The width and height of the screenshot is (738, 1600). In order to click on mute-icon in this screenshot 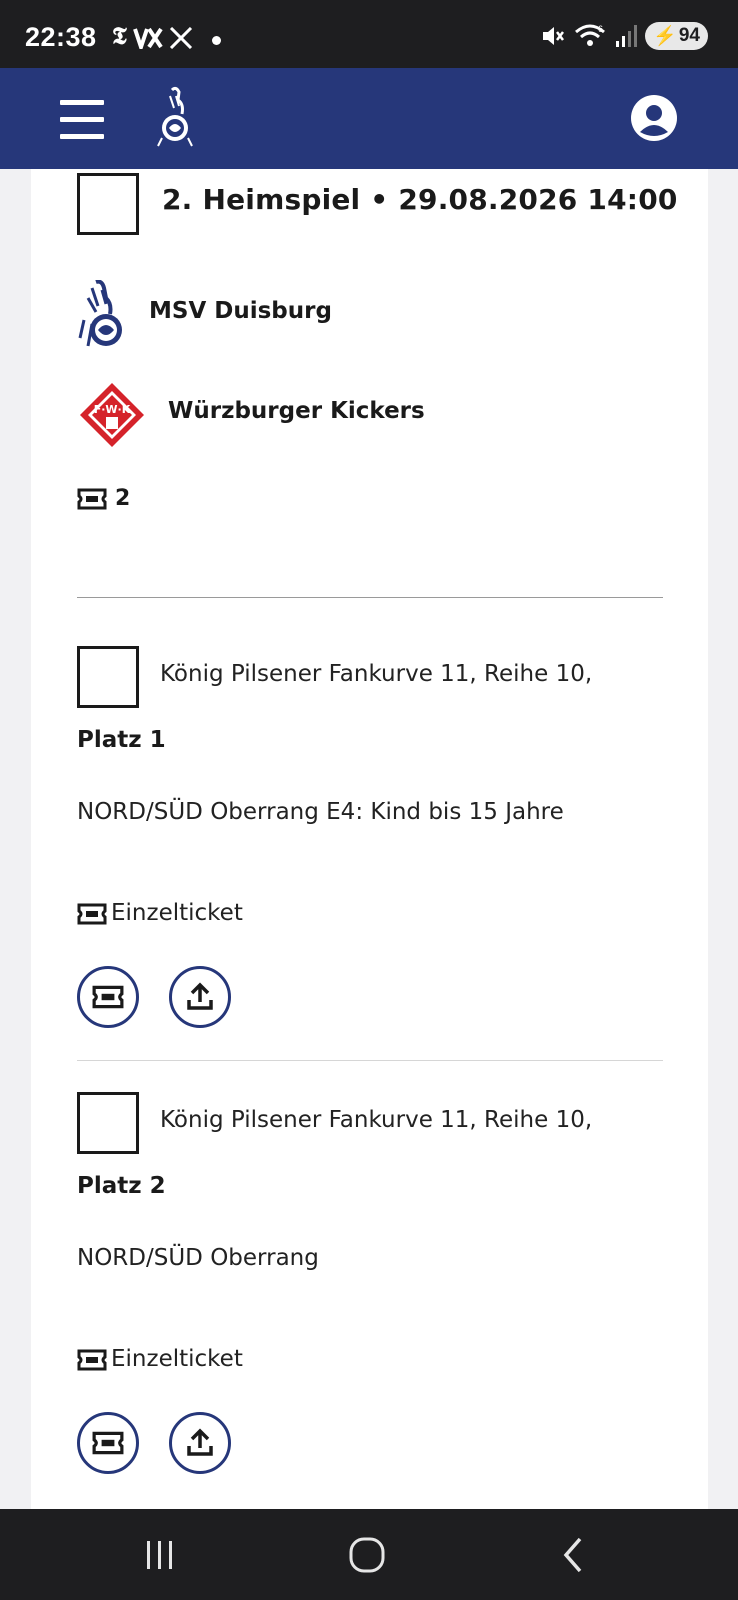, I will do `click(554, 36)`.